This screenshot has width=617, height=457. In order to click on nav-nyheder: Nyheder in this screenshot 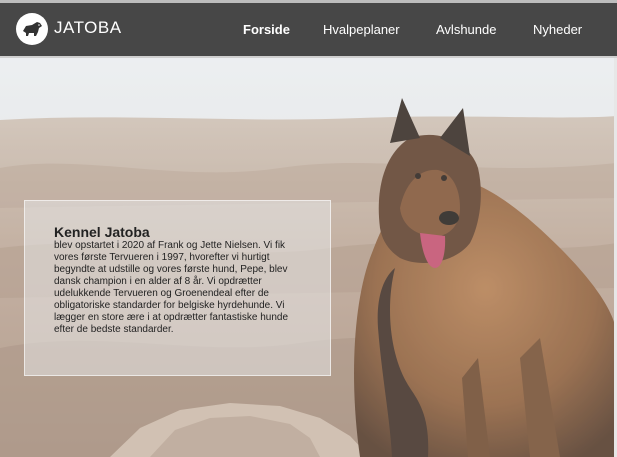, I will do `click(557, 29)`.